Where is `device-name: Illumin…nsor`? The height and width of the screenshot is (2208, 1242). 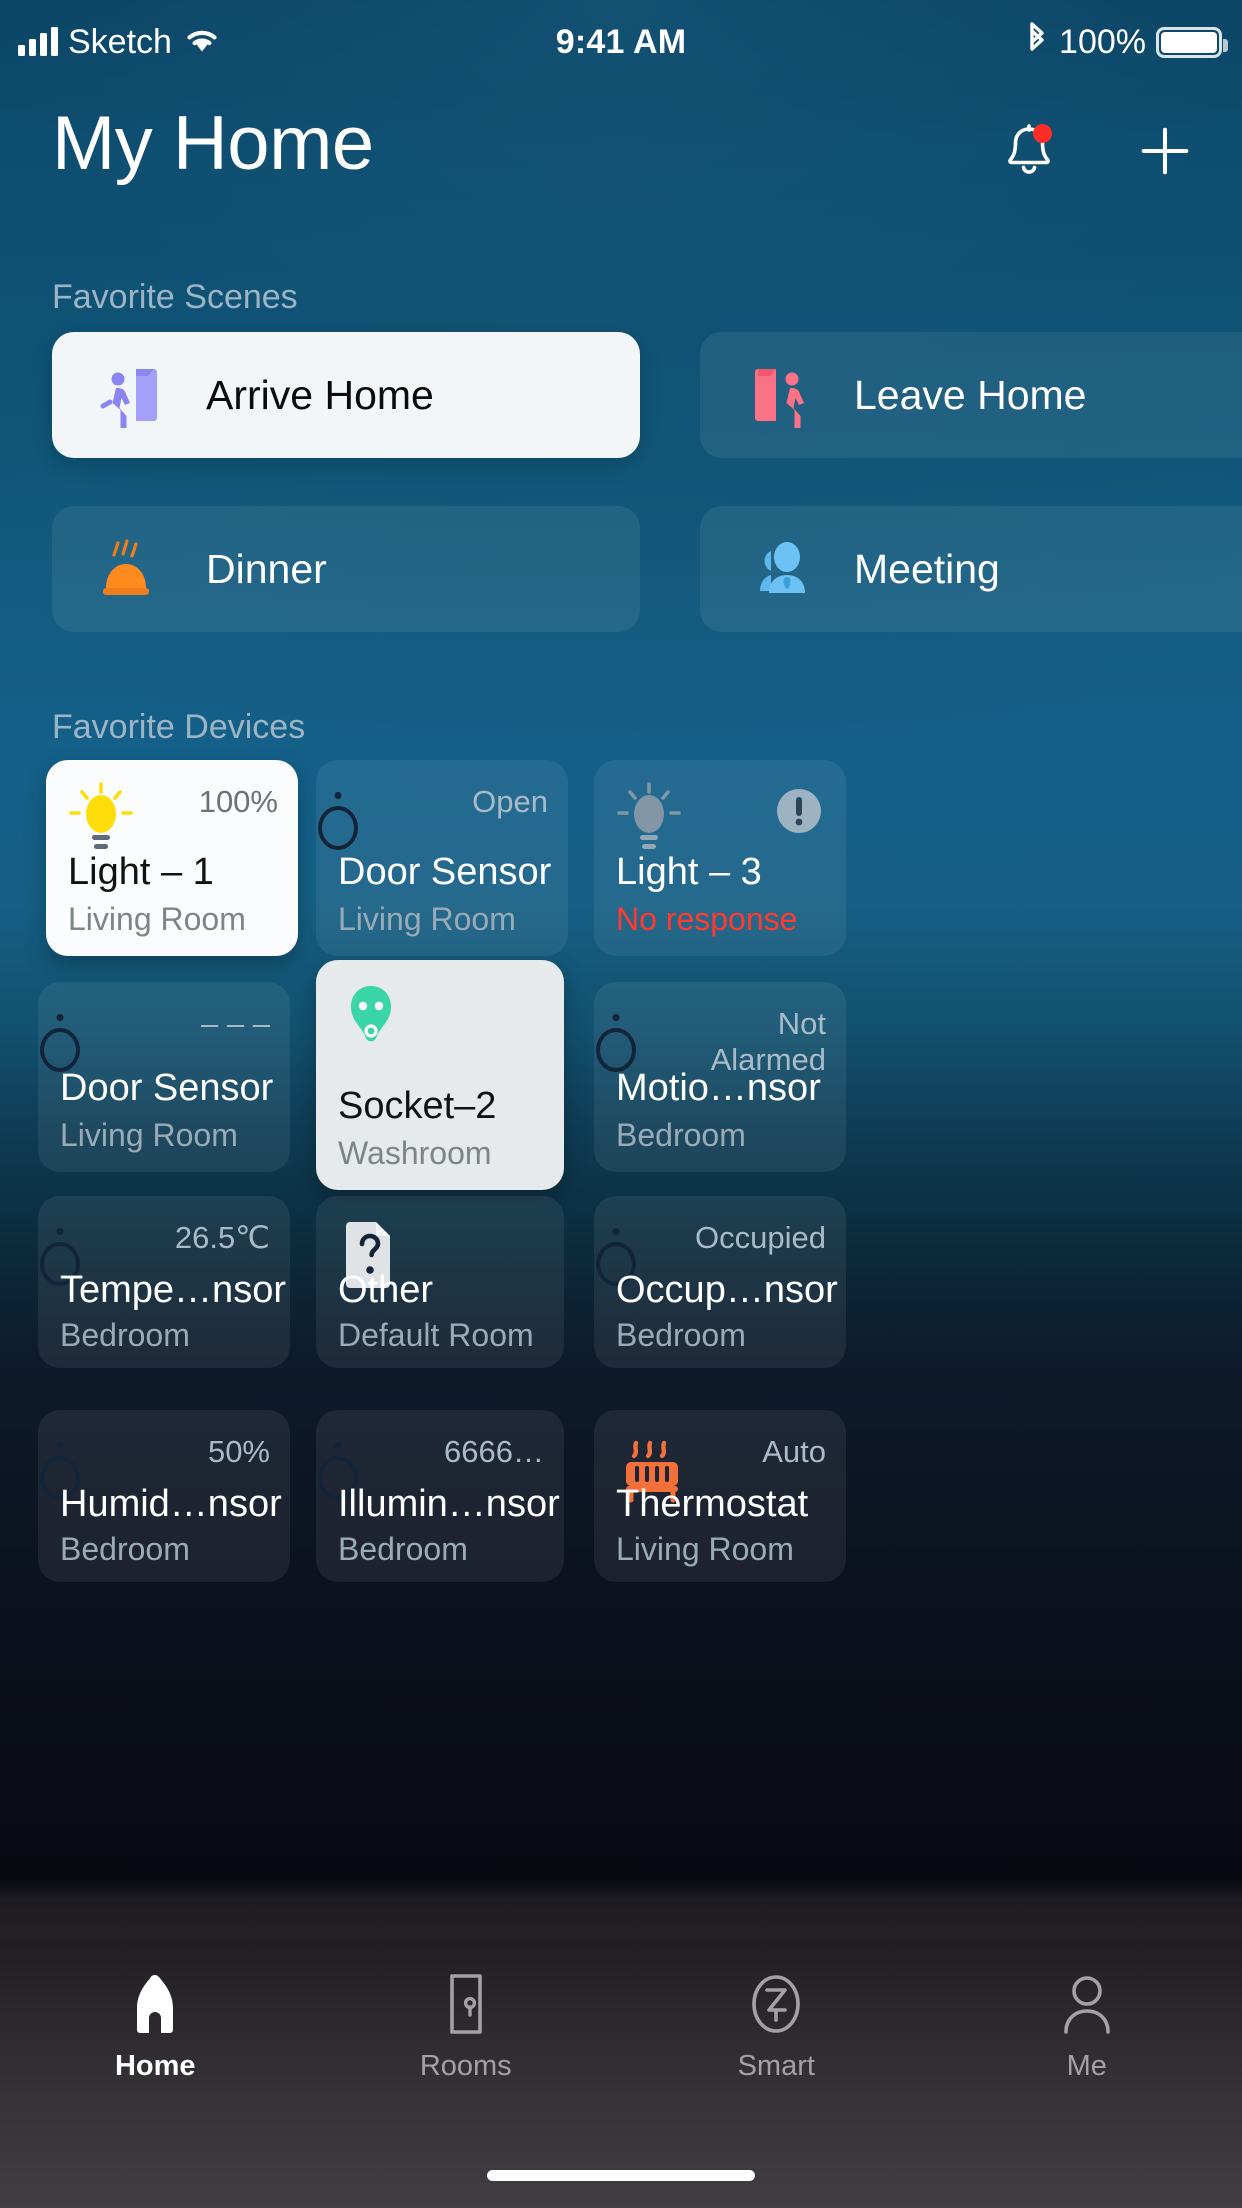
device-name: Illumin…nsor is located at coordinates (449, 1504).